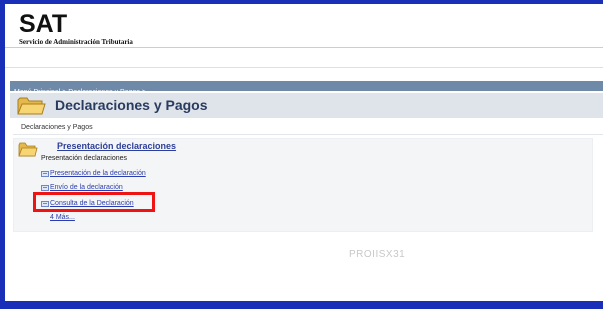 This screenshot has height=309, width=603. What do you see at coordinates (308, 128) in the screenshot?
I see `page-subtitle: Declaraciones y Pagos` at bounding box center [308, 128].